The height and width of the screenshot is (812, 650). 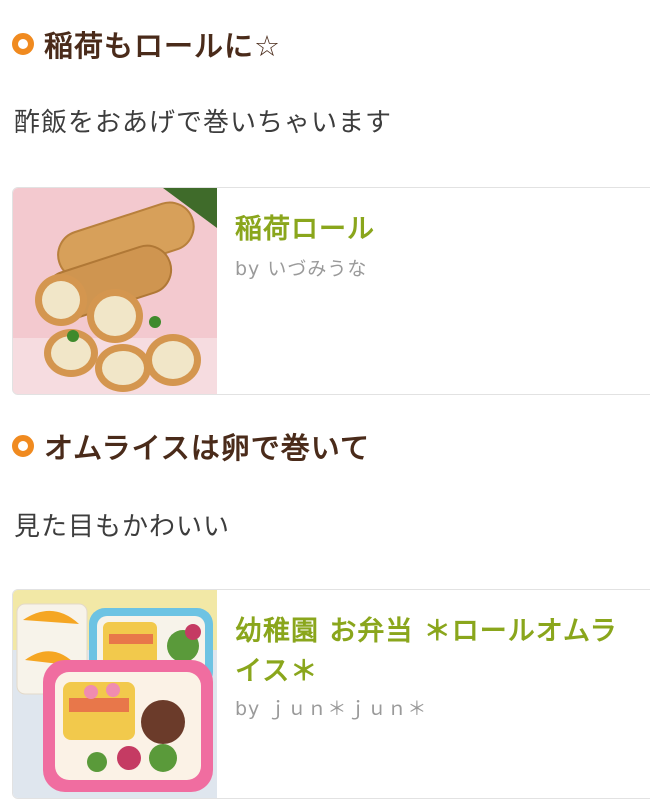 I want to click on section-description: 見た目もかわいい, so click(x=122, y=527).